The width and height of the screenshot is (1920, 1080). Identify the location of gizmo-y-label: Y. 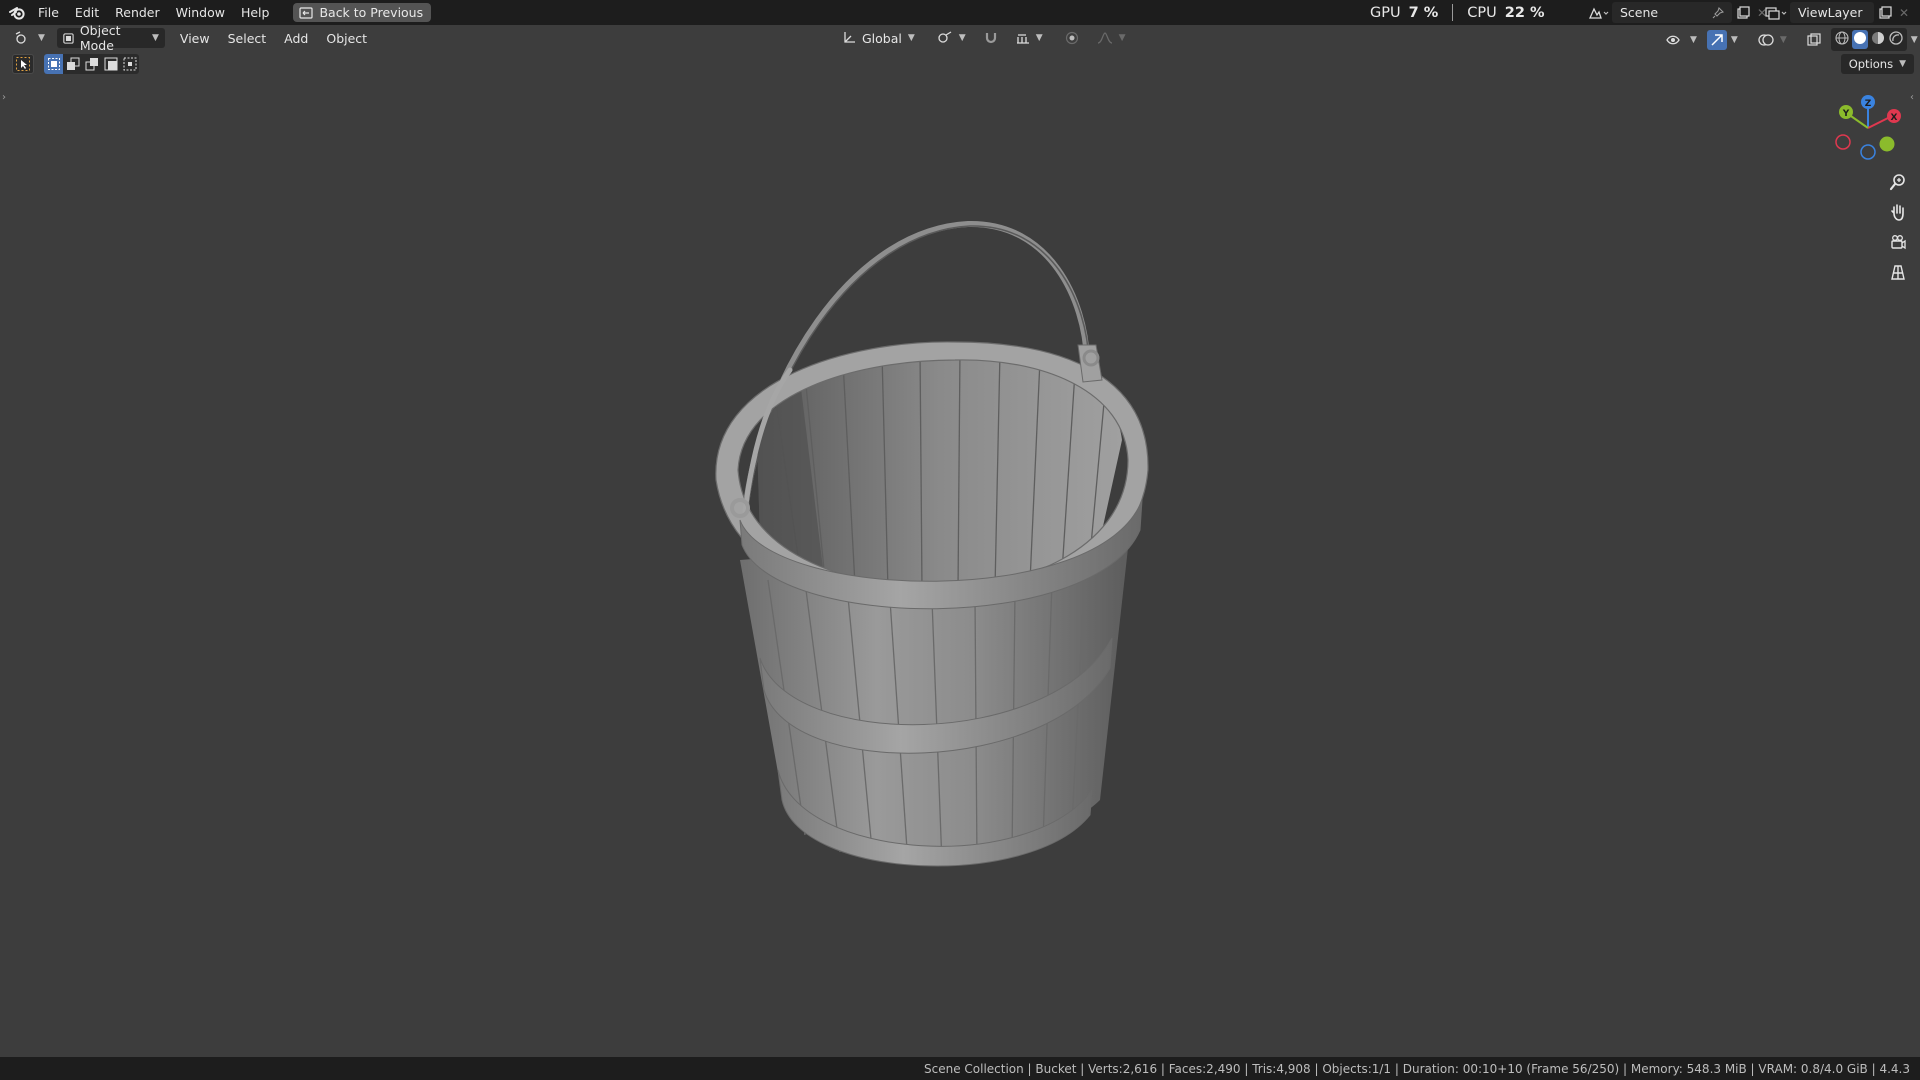
(1846, 114).